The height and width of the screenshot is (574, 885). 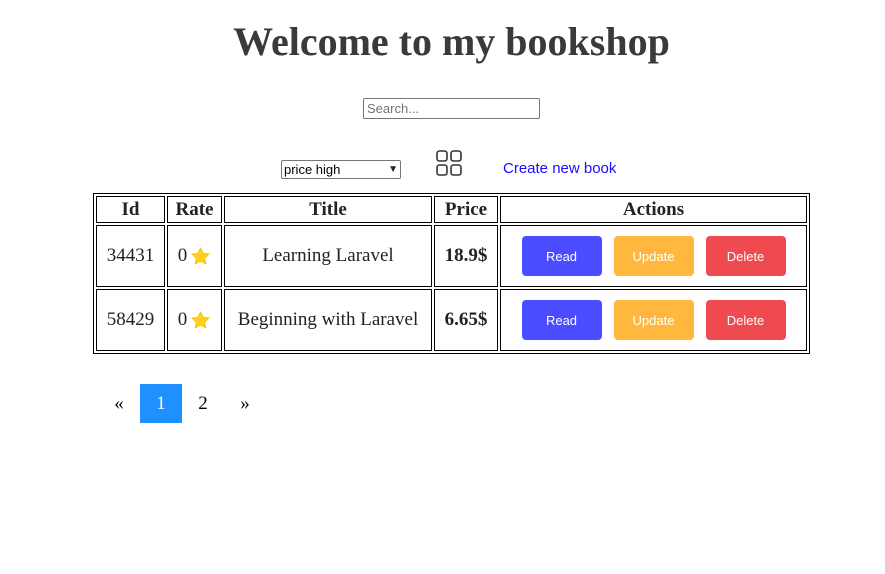 What do you see at coordinates (449, 163) in the screenshot?
I see `grid-view-icon` at bounding box center [449, 163].